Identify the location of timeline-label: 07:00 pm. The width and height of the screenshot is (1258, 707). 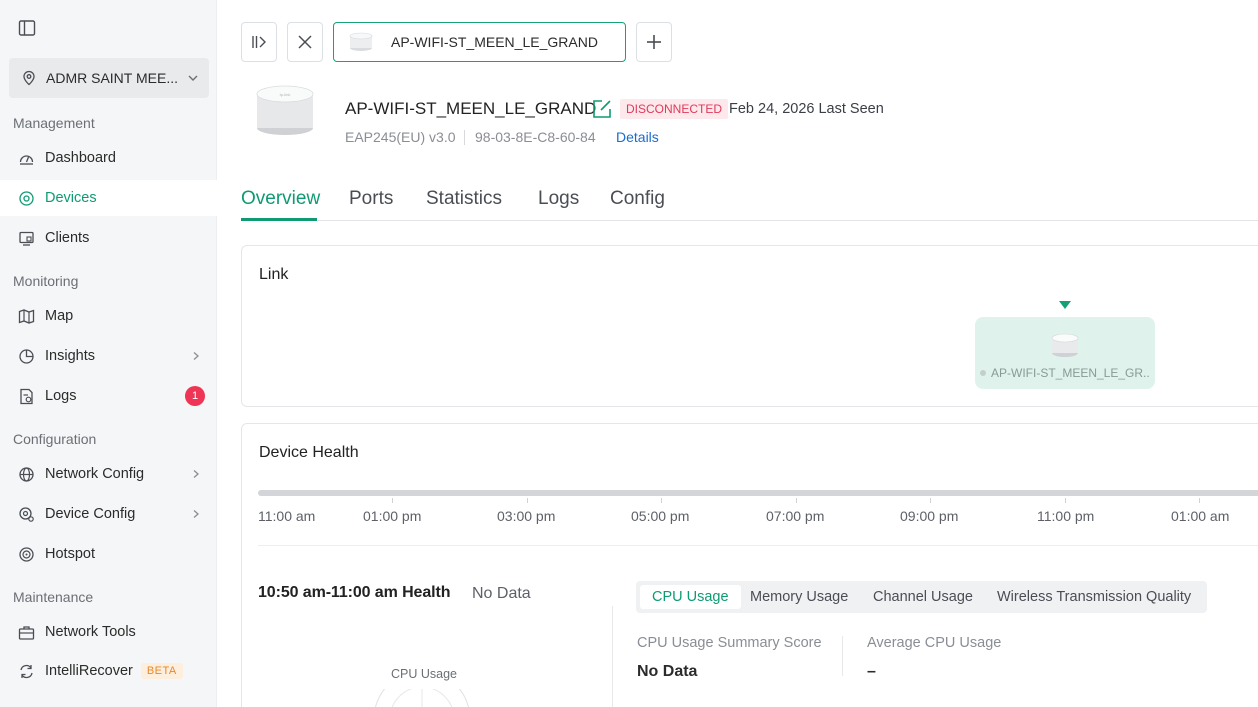
(795, 516).